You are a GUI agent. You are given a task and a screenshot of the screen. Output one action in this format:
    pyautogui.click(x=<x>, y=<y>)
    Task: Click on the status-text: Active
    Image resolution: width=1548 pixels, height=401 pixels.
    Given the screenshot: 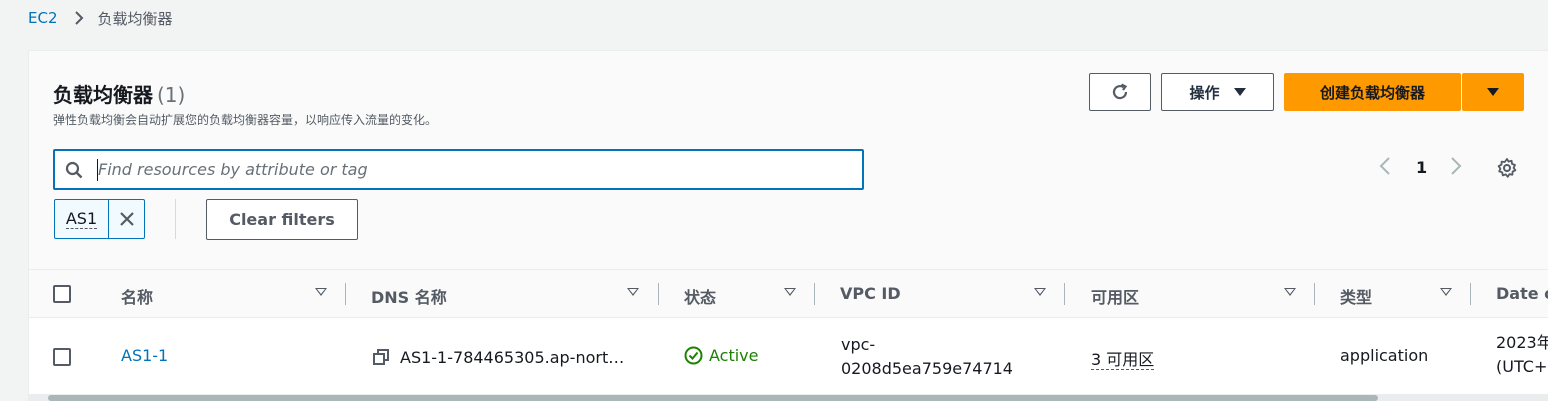 What is the action you would take?
    pyautogui.click(x=734, y=355)
    